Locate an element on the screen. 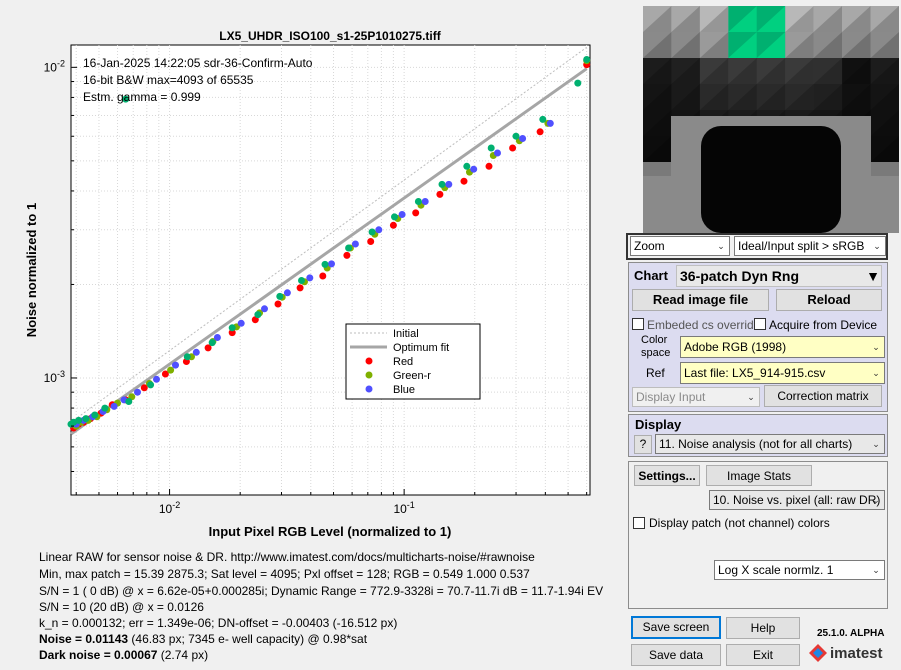 The height and width of the screenshot is (670, 901). display-input-value: Display Input is located at coordinates (671, 397).